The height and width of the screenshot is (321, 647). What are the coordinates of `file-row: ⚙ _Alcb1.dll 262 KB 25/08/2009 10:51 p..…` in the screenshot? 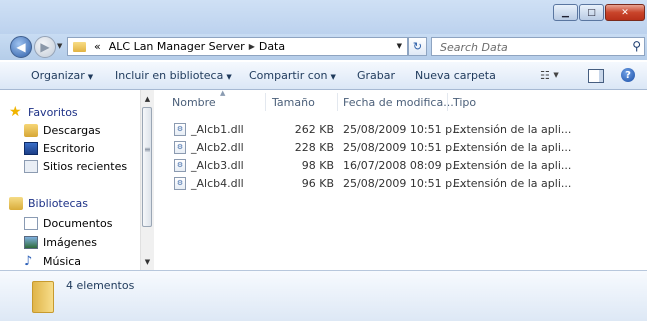 It's located at (400, 130).